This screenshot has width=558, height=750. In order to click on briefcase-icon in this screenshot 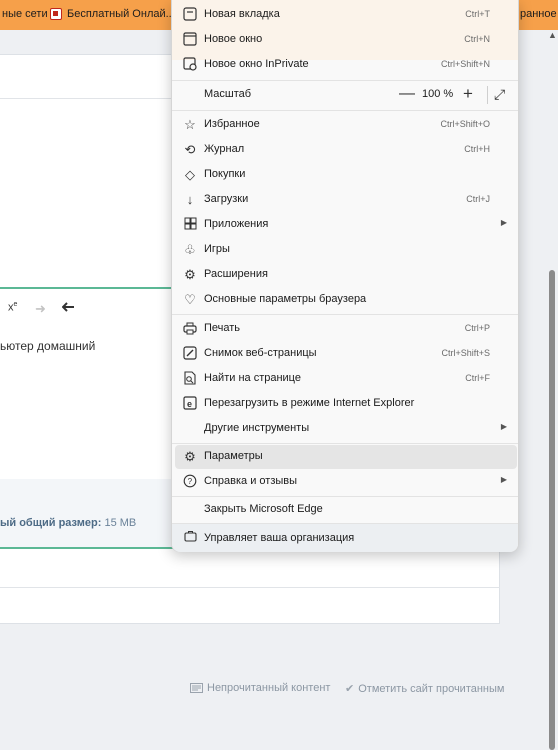, I will do `click(190, 538)`.